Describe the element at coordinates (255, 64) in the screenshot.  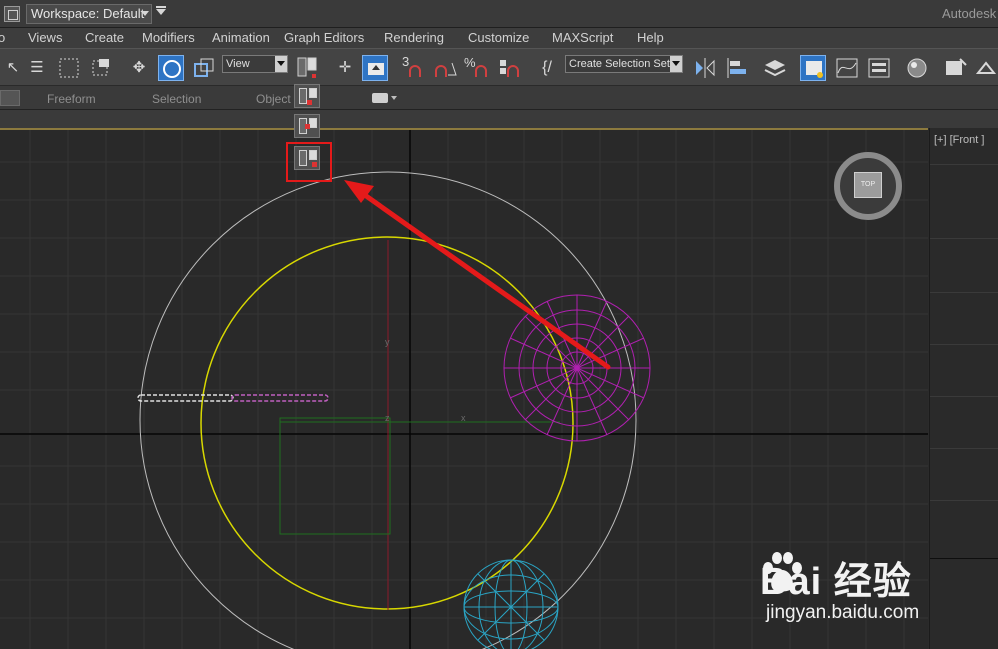
I see `reference-coord-select: View` at that location.